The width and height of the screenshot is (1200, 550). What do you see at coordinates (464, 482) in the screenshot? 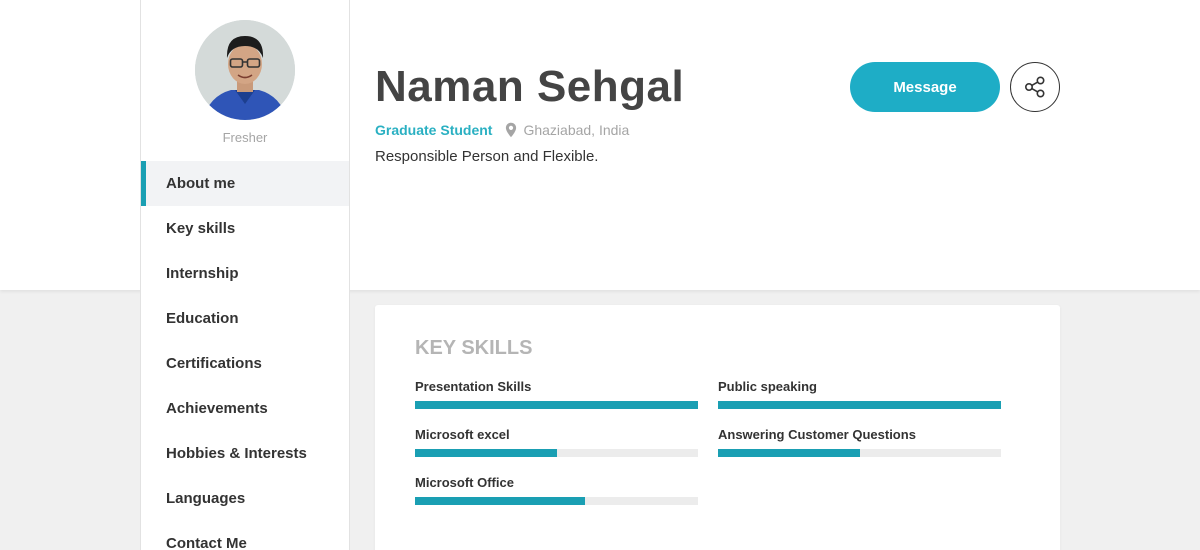
I see `skill-name: Microsoft Office` at bounding box center [464, 482].